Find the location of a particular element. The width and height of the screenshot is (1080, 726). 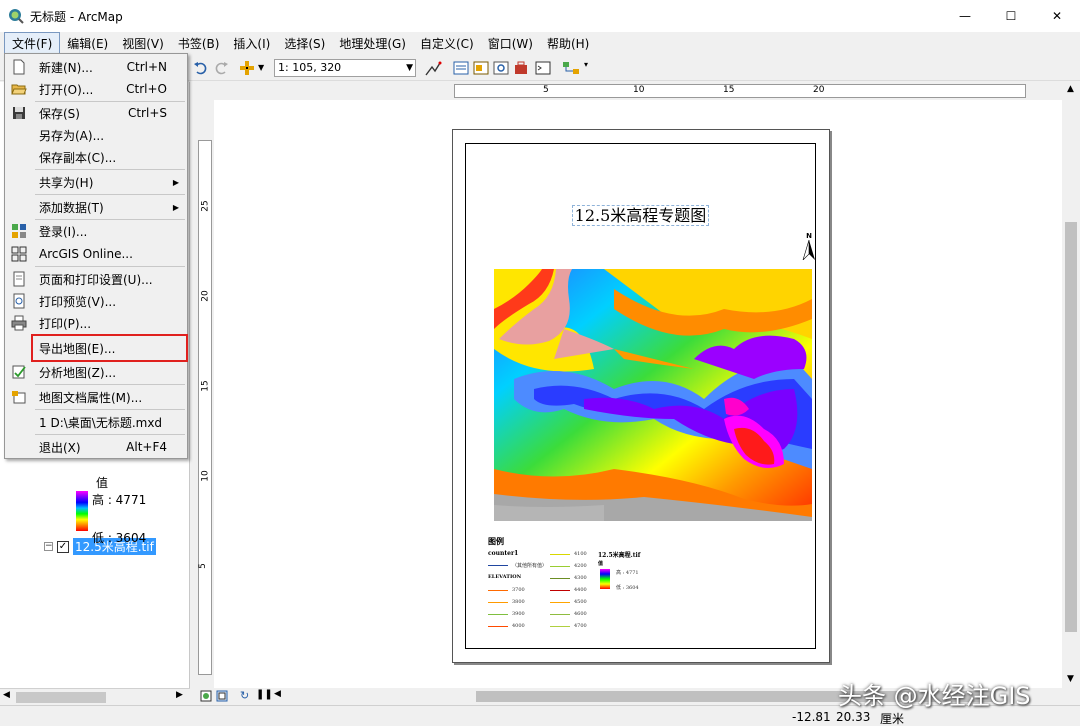

new-document-icon is located at coordinates (19, 67).